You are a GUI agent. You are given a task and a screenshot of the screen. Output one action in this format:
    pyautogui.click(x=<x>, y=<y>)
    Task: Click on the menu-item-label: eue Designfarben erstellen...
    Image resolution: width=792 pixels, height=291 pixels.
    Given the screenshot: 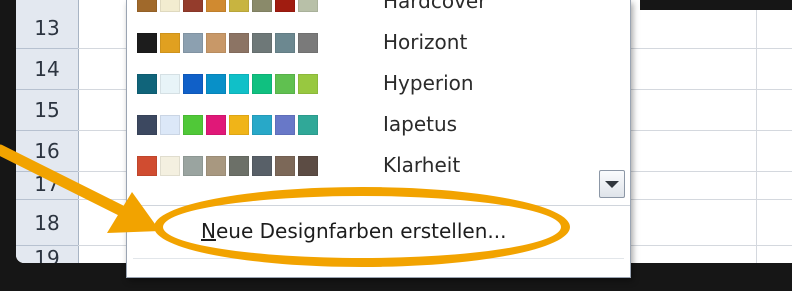 What is the action you would take?
    pyautogui.click(x=361, y=231)
    